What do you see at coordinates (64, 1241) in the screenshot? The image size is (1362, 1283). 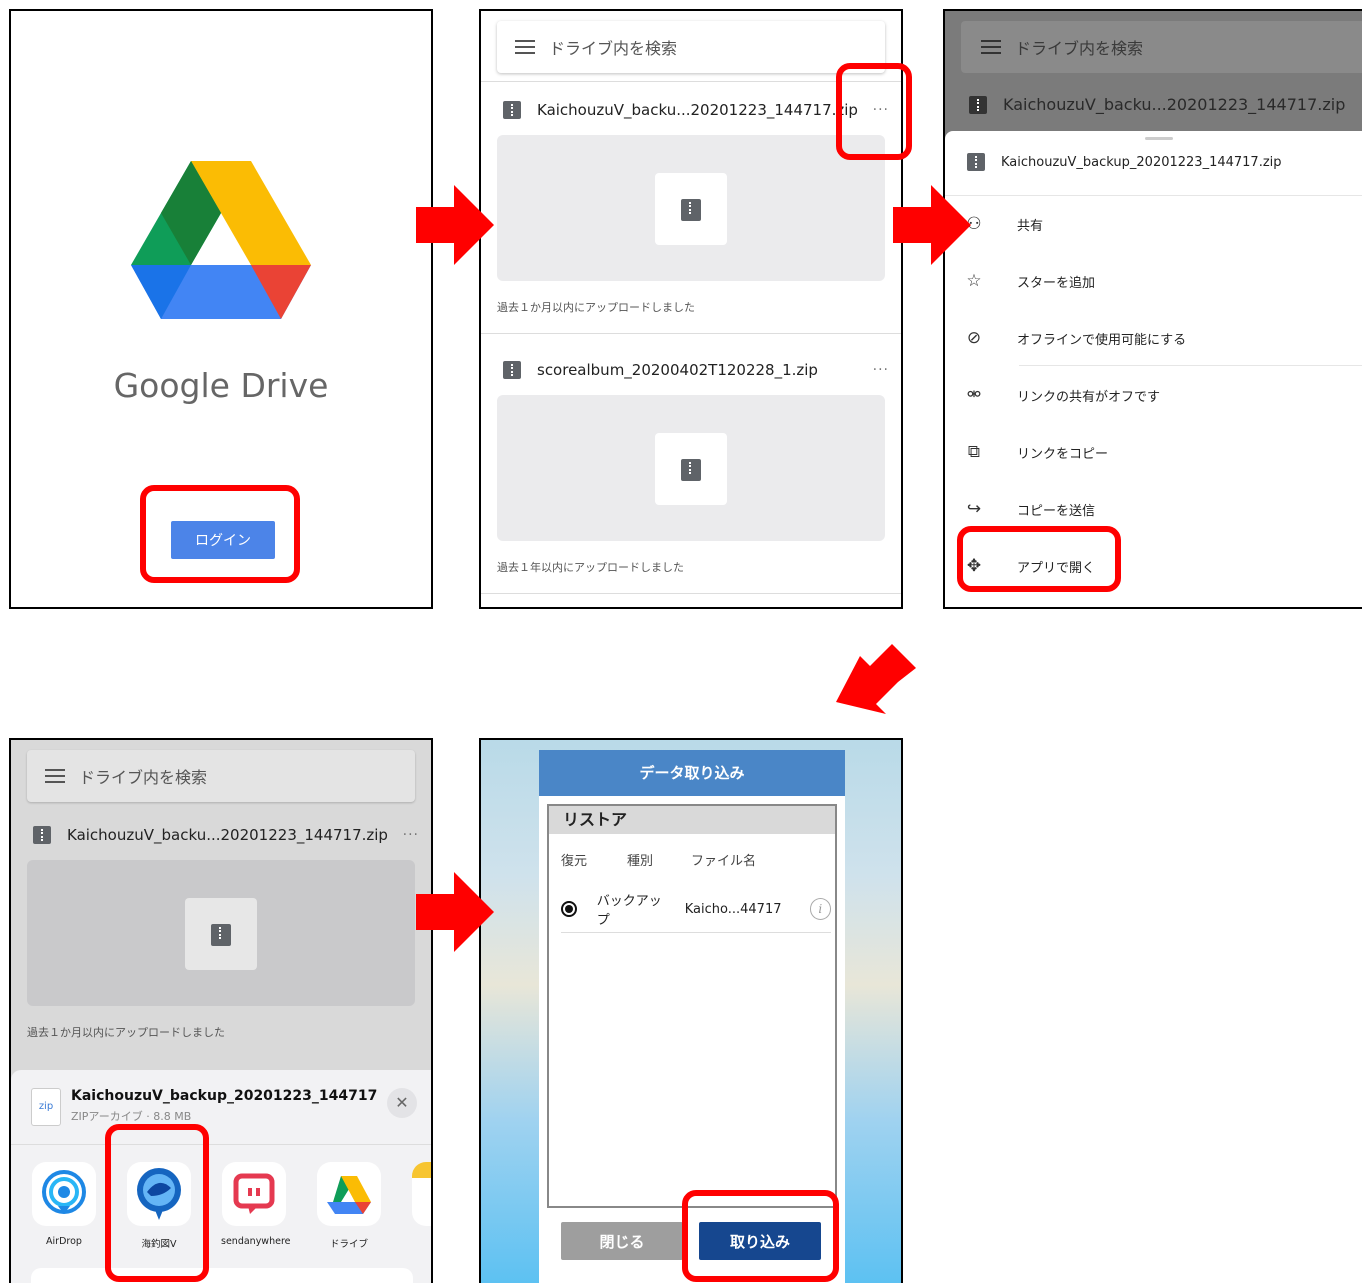 I see `app-label: AirDrop` at bounding box center [64, 1241].